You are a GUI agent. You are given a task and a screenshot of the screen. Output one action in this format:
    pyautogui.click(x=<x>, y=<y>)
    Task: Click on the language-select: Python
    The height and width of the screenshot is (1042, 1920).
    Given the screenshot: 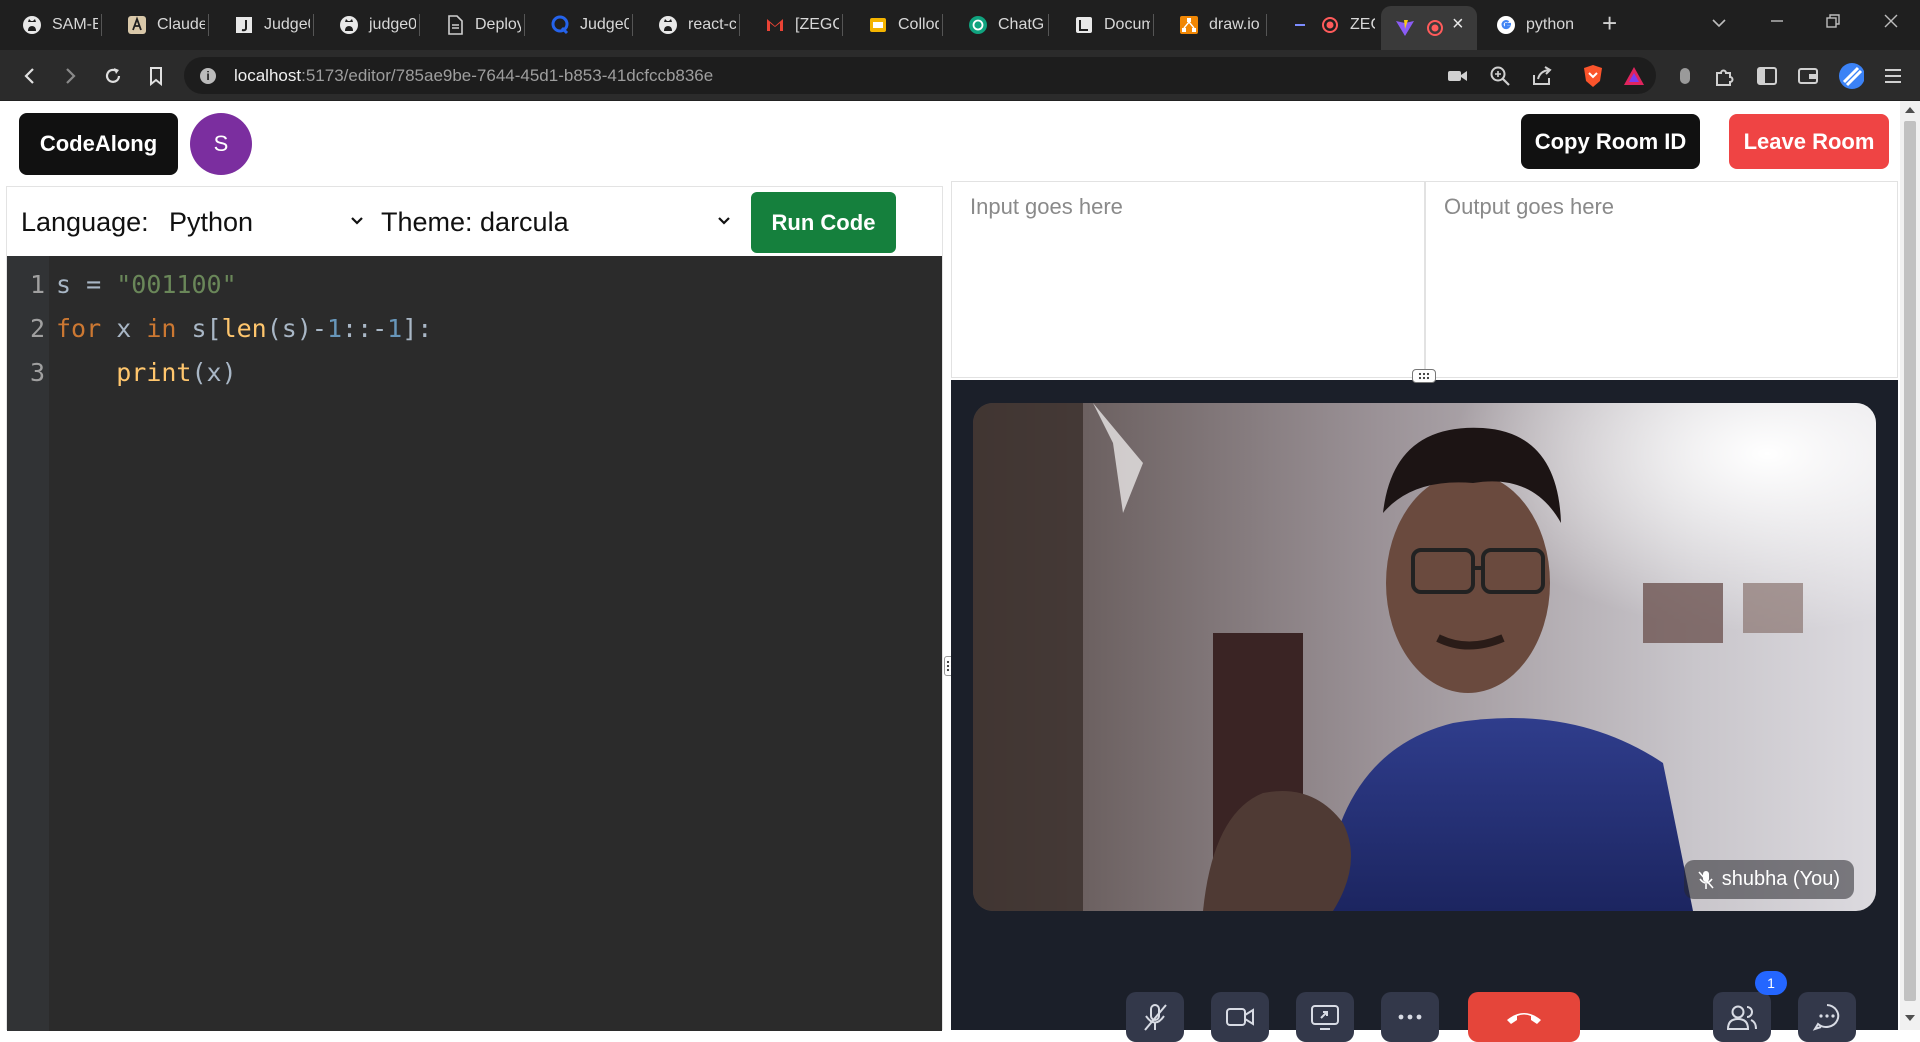 What is the action you would take?
    pyautogui.click(x=211, y=222)
    